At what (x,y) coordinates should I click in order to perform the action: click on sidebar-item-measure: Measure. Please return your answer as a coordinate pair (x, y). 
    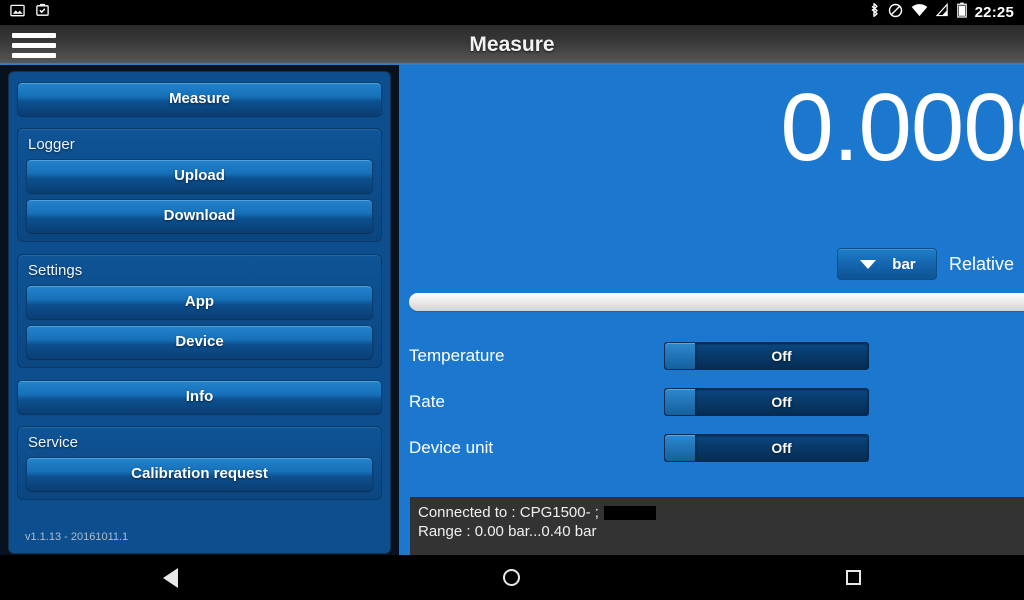
    Looking at the image, I should click on (199, 99).